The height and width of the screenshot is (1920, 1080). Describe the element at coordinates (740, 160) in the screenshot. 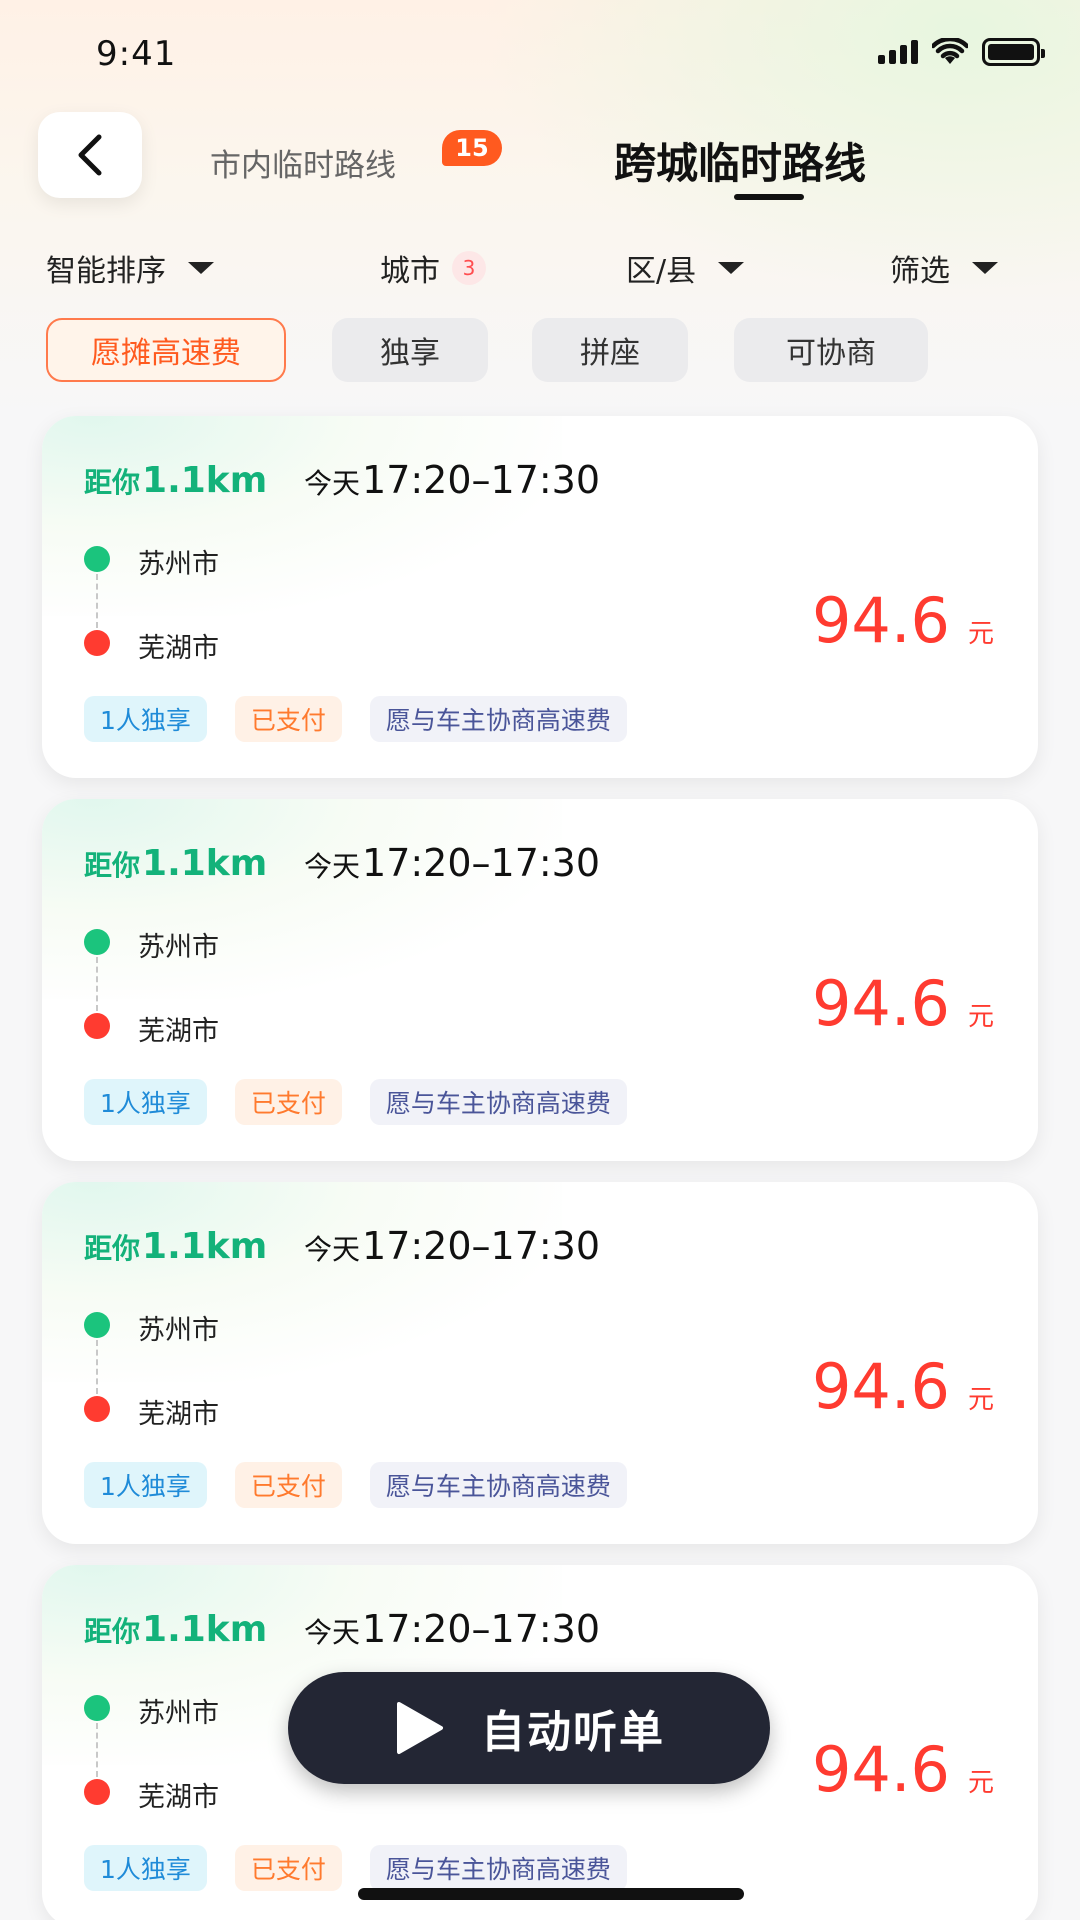

I see `tab-intercity-routes: 跨城临时路线` at that location.